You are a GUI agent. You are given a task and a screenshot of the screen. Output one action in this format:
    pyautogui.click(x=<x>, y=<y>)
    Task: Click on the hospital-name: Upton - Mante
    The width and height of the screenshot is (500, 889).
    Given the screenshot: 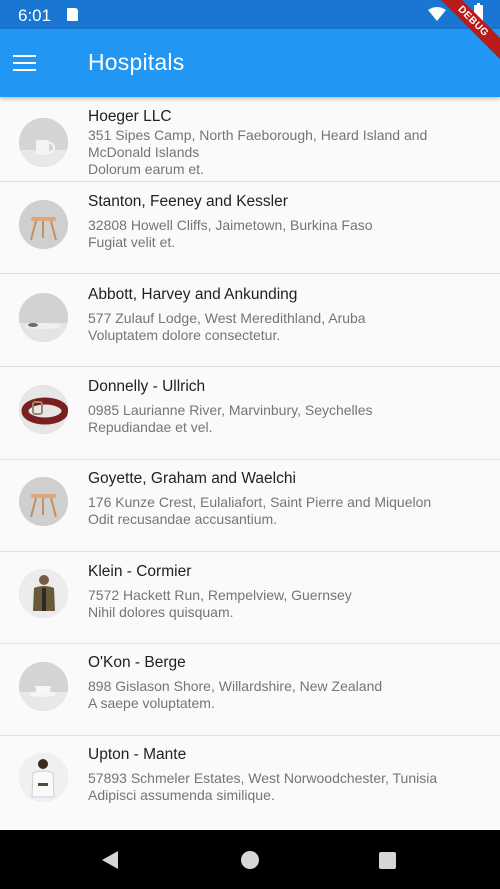 What is the action you would take?
    pyautogui.click(x=137, y=754)
    